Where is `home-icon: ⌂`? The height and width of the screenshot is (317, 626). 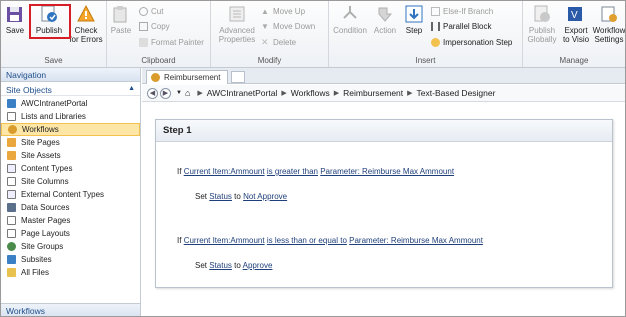
home-icon: ⌂ is located at coordinates (187, 93).